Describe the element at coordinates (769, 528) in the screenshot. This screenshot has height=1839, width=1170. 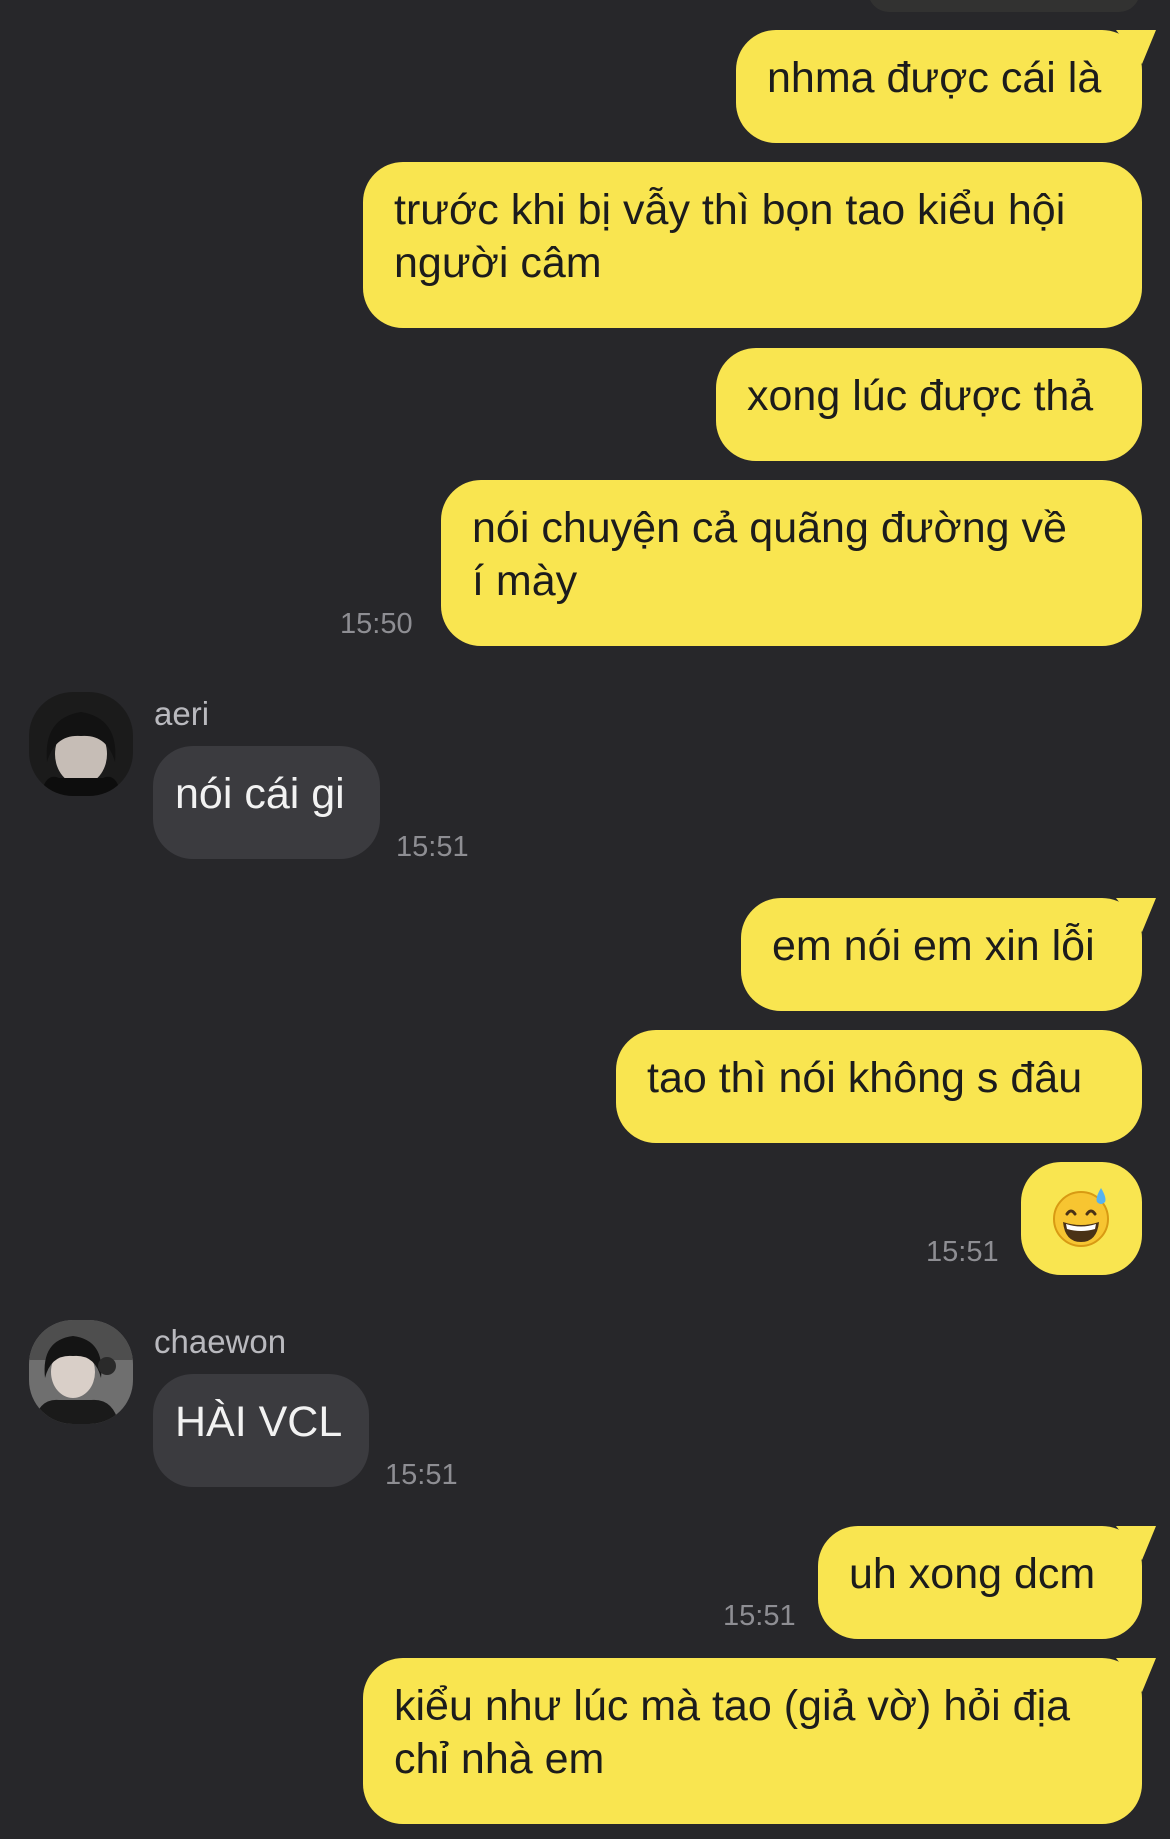
I see `message-text-line: nói chuyện cả quãng đường về` at that location.